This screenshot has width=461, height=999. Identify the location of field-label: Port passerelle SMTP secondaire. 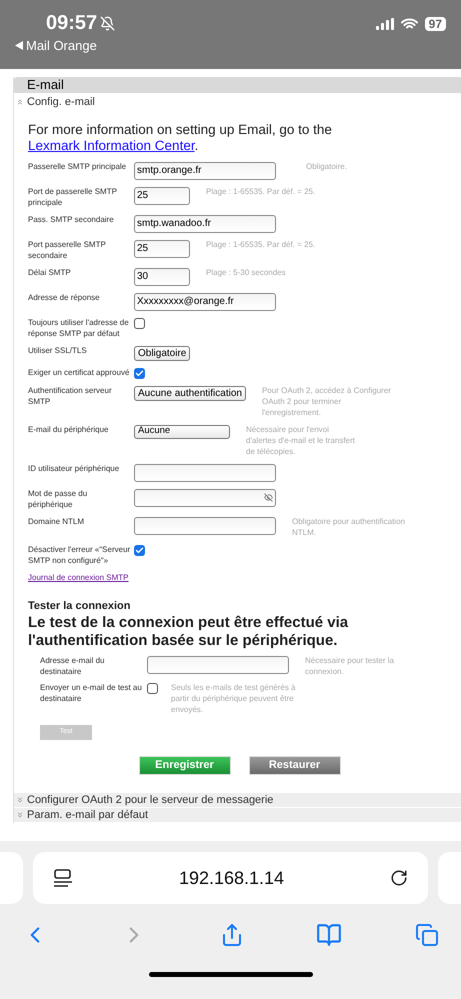
(67, 249).